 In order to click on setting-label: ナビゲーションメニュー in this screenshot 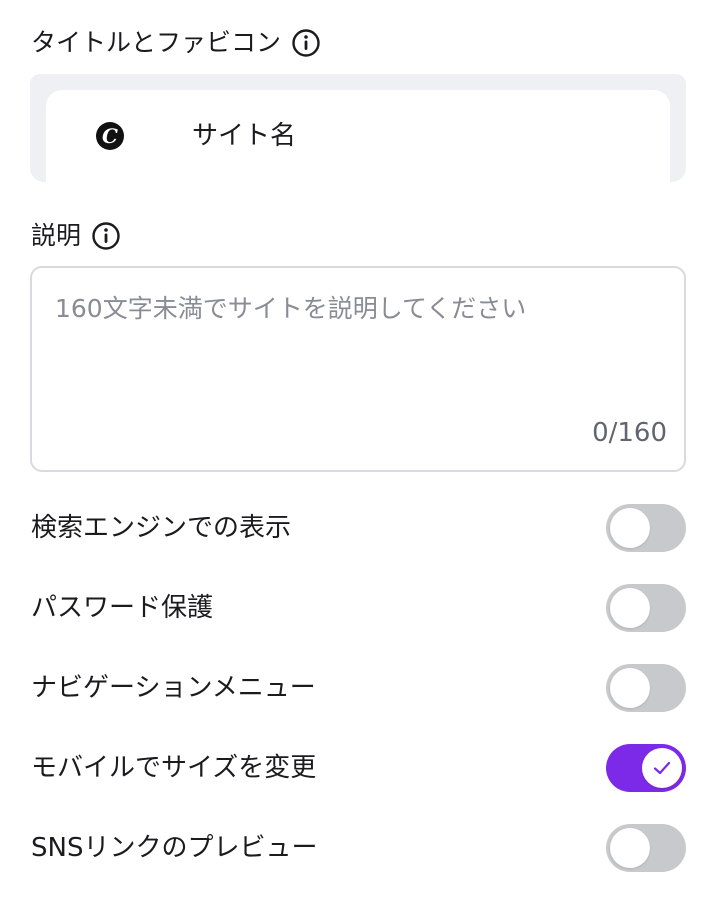, I will do `click(173, 688)`.